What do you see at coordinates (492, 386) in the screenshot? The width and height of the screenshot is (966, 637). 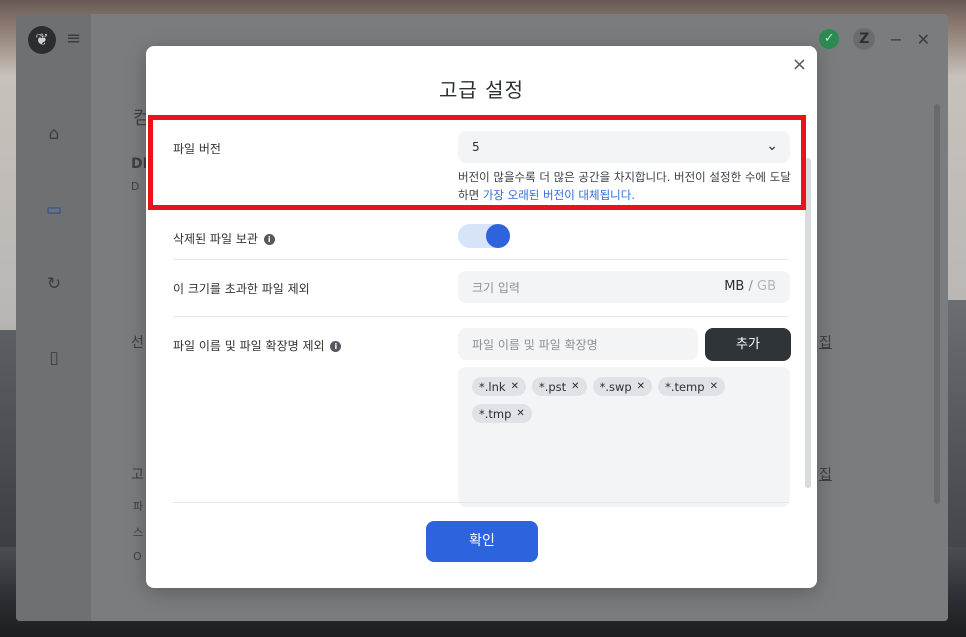 I see `tag-label: *.lnk` at bounding box center [492, 386].